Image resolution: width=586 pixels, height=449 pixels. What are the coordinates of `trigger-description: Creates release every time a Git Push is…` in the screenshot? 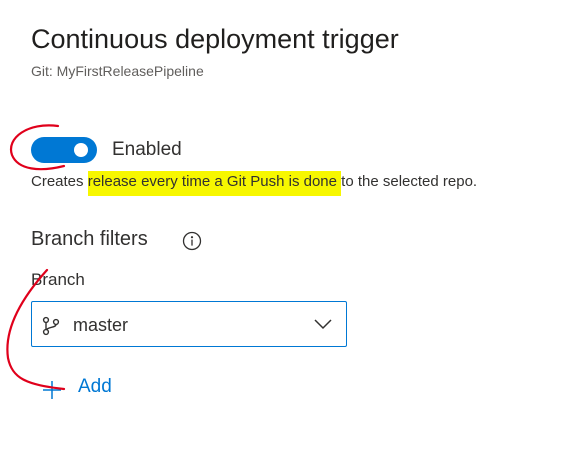 It's located at (254, 183).